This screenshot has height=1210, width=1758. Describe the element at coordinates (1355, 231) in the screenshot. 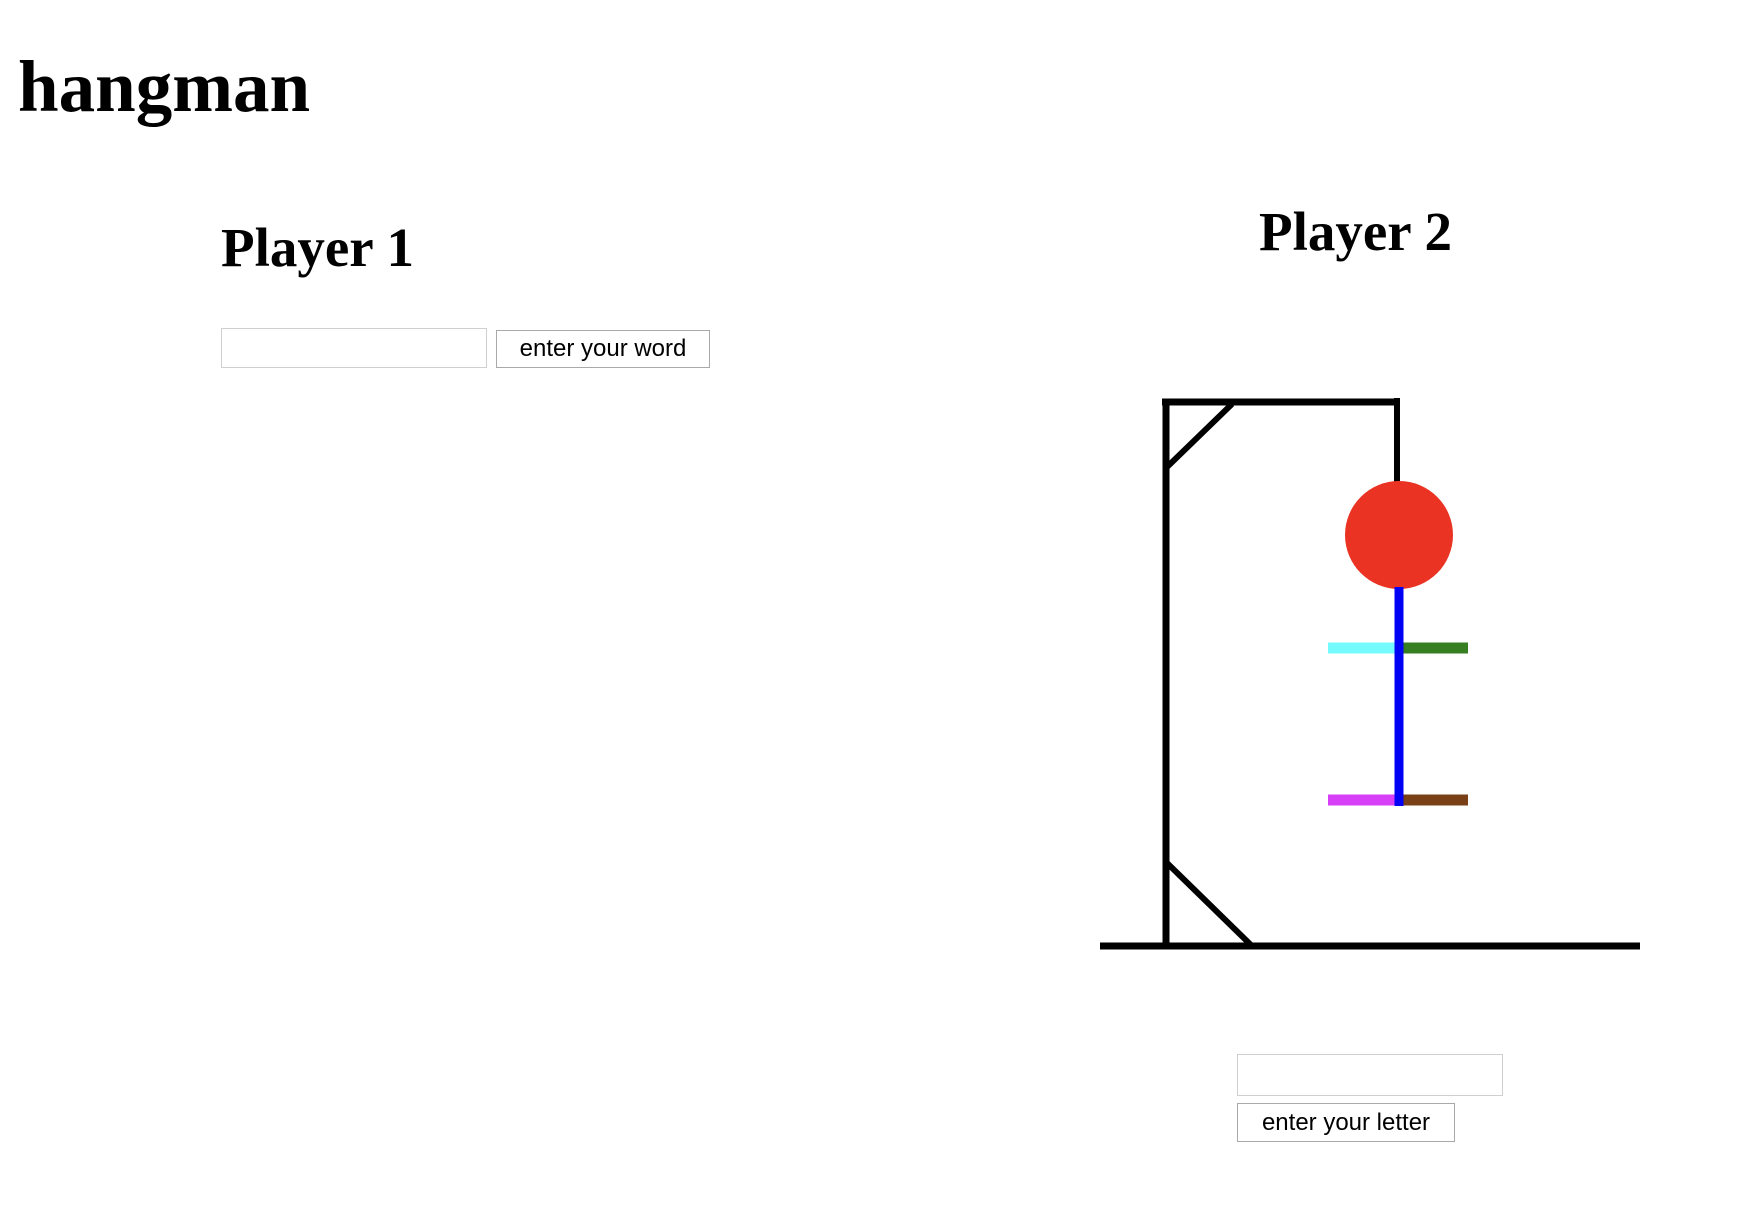

I see `player-2-heading: Player 2` at that location.